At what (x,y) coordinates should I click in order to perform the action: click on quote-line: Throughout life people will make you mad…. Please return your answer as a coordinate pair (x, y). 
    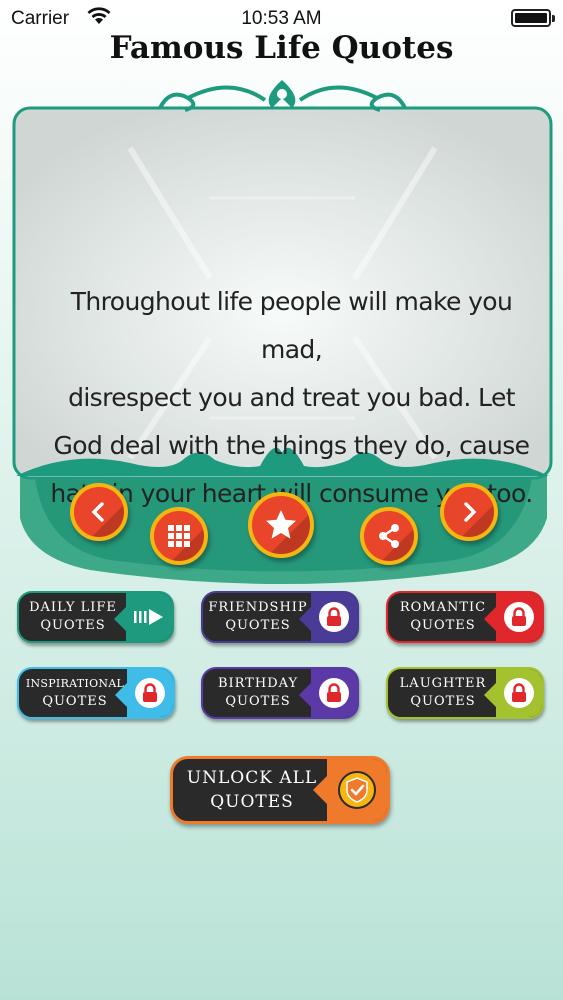
    Looking at the image, I should click on (291, 325).